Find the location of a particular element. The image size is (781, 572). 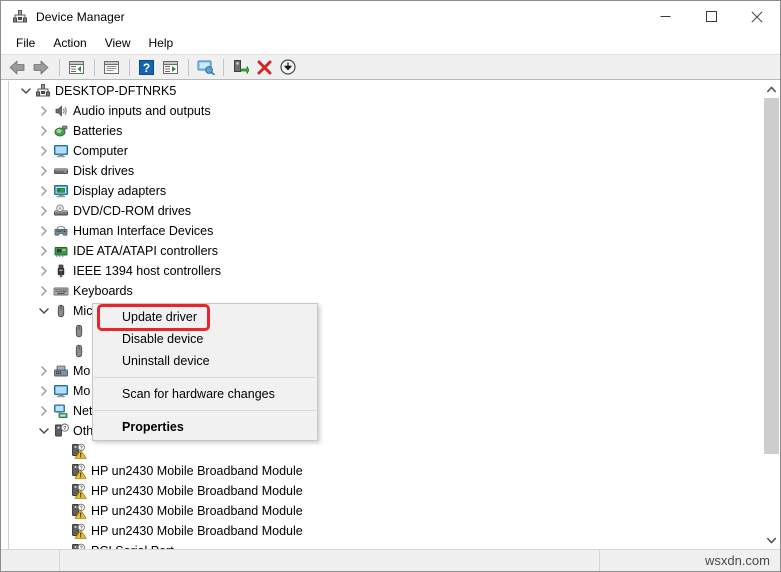

menu-bar: File Action View Help is located at coordinates (390, 43).